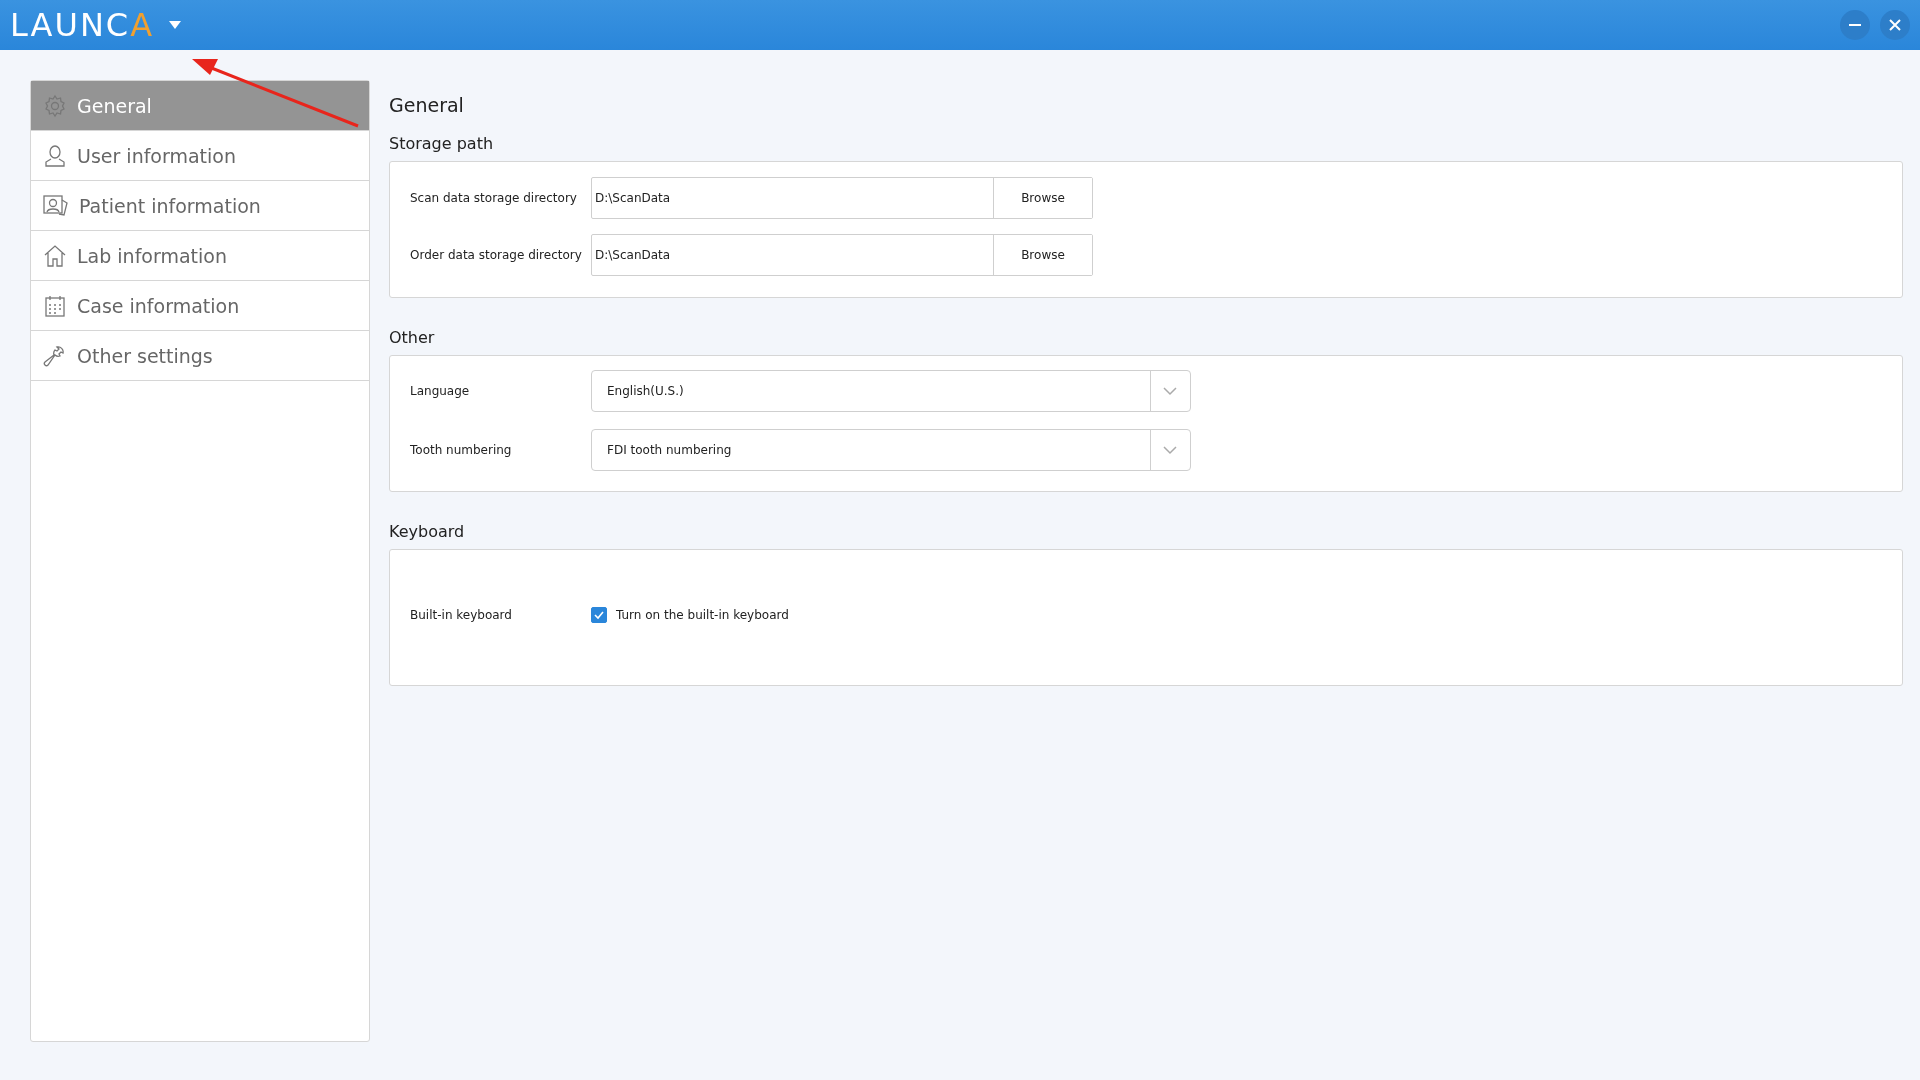  What do you see at coordinates (494, 198) in the screenshot?
I see `field-label: Scan data storage directory` at bounding box center [494, 198].